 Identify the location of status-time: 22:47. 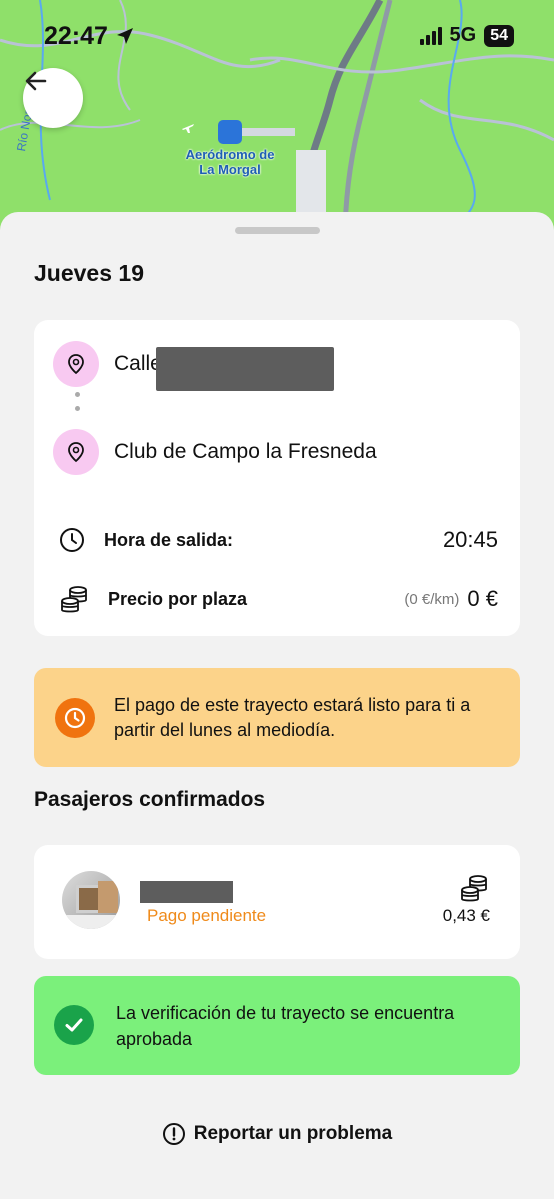
(76, 36).